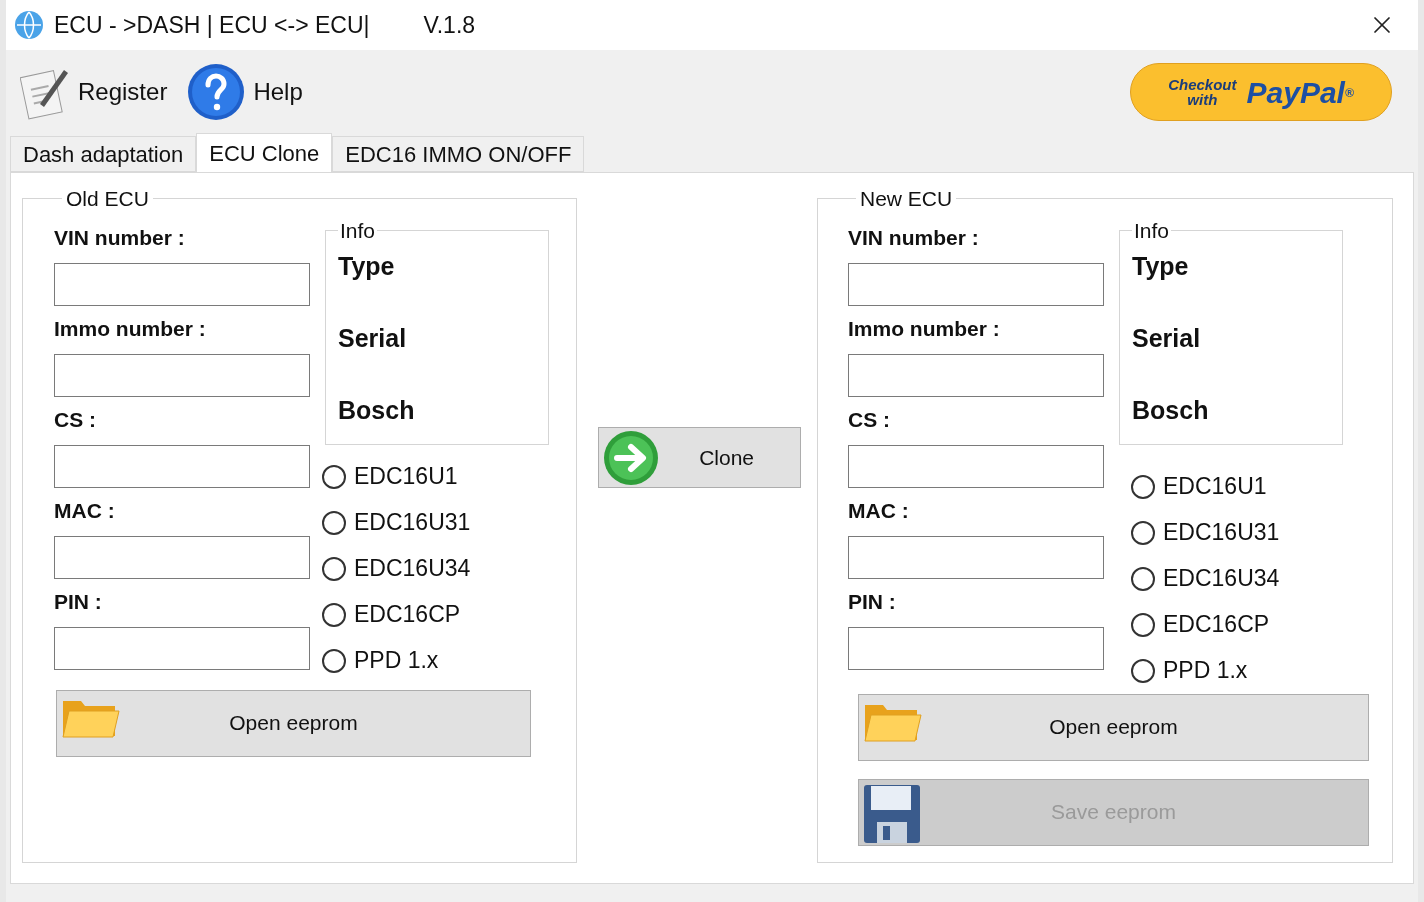  I want to click on toolbar-button: Help, so click(245, 92).